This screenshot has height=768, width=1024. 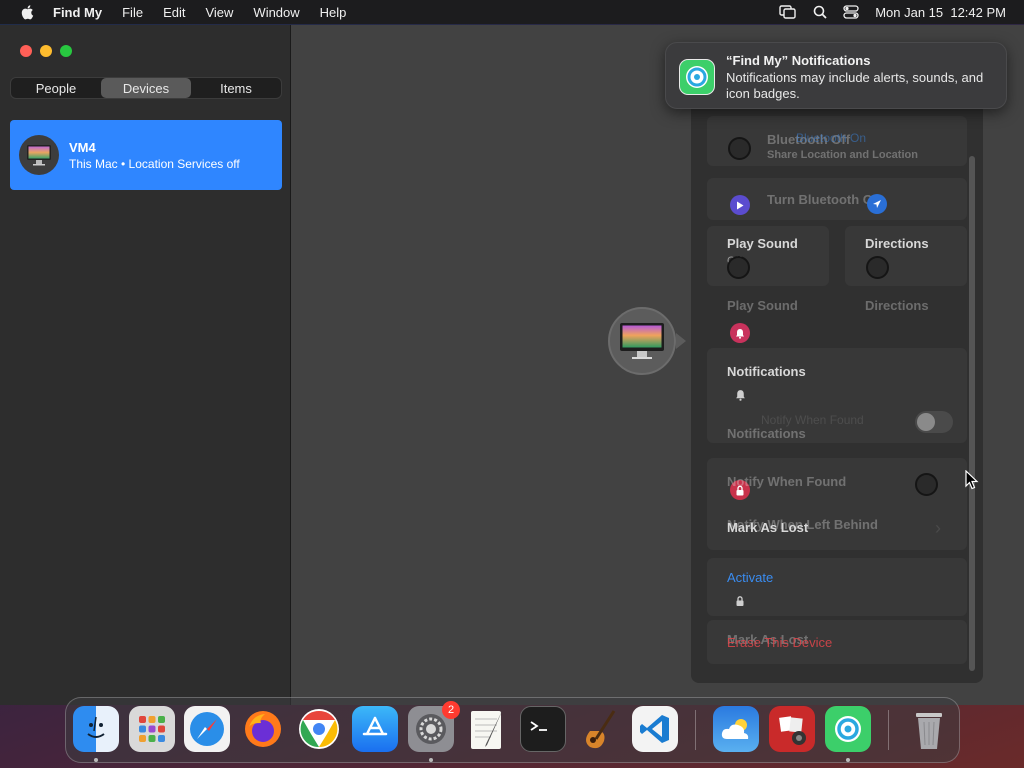 I want to click on apple-icon, so click(x=28, y=12).